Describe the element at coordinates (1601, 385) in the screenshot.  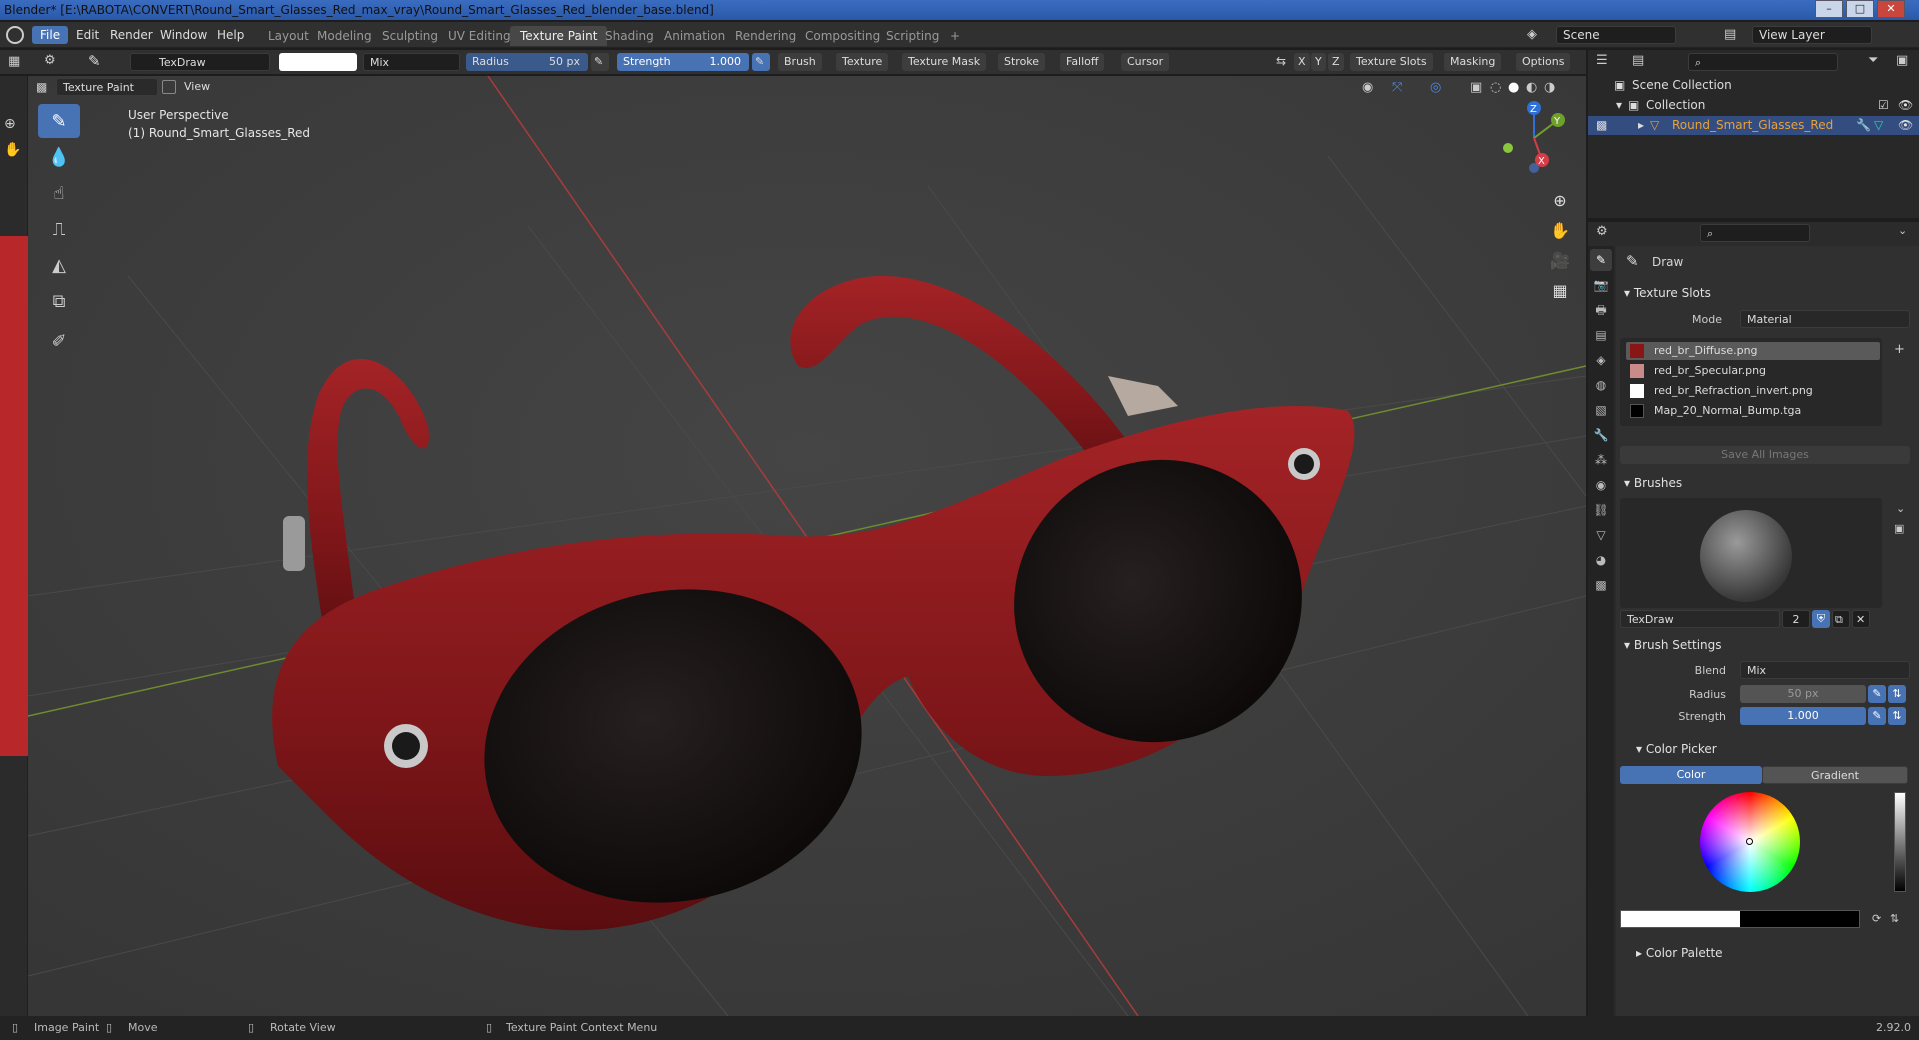
I see `world-tab-icon: ◍` at that location.